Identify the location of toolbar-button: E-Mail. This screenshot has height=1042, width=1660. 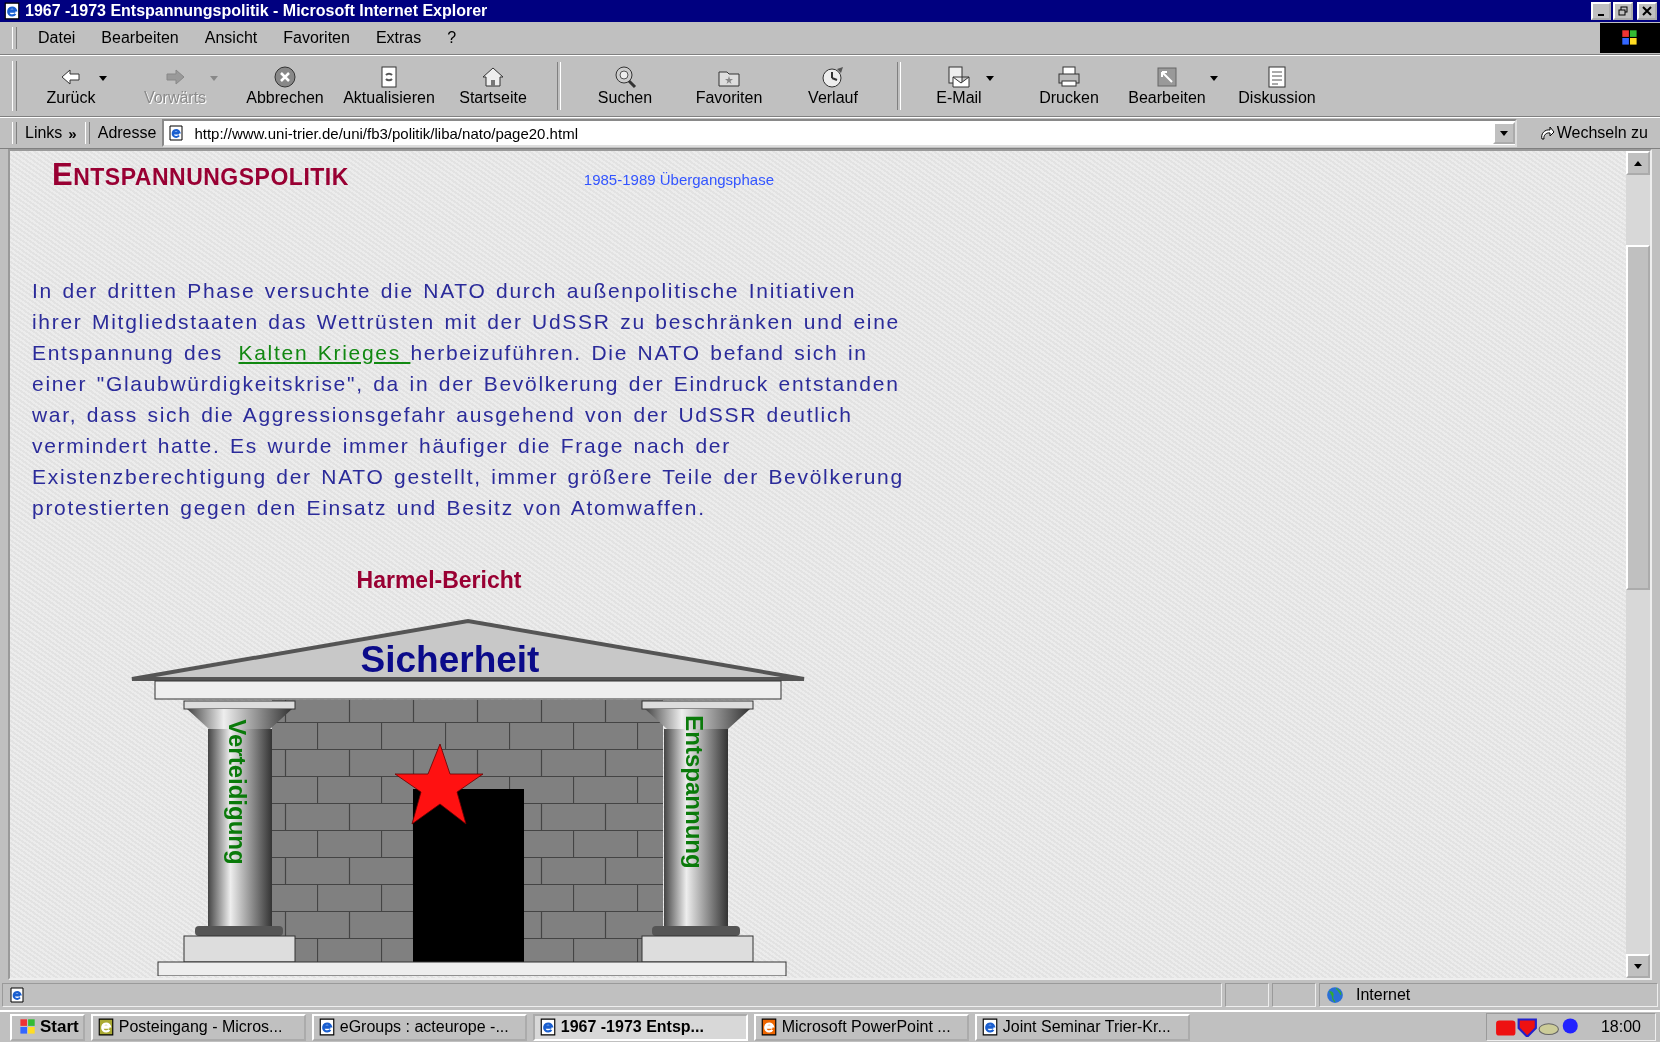
(965, 86).